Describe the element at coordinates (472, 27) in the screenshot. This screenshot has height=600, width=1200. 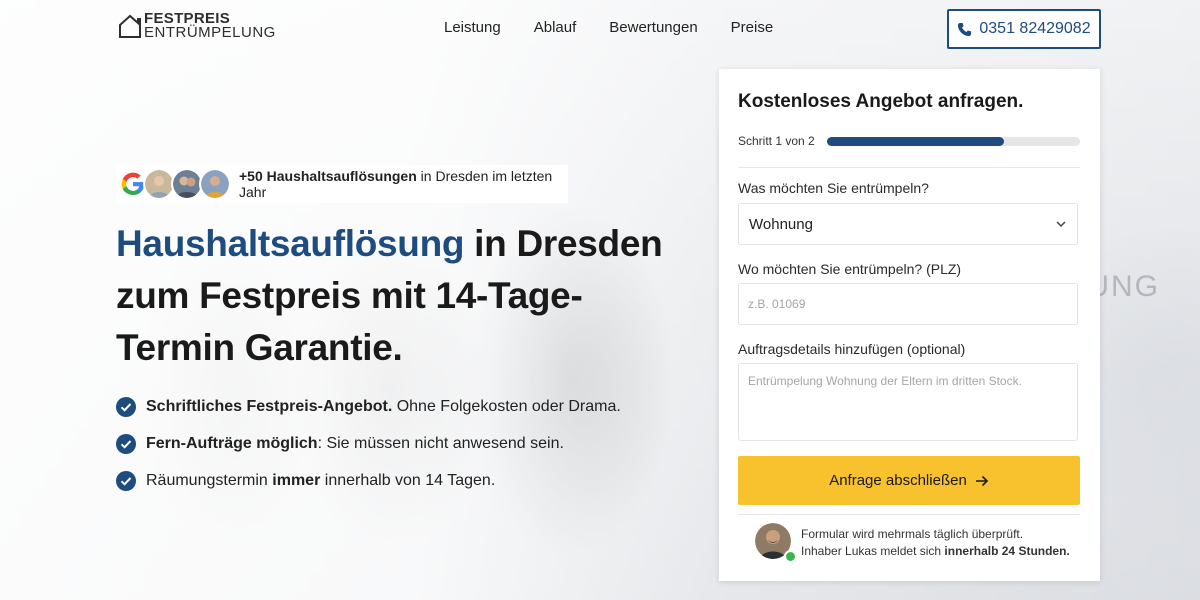
I see `nav-leistung: Leistung` at that location.